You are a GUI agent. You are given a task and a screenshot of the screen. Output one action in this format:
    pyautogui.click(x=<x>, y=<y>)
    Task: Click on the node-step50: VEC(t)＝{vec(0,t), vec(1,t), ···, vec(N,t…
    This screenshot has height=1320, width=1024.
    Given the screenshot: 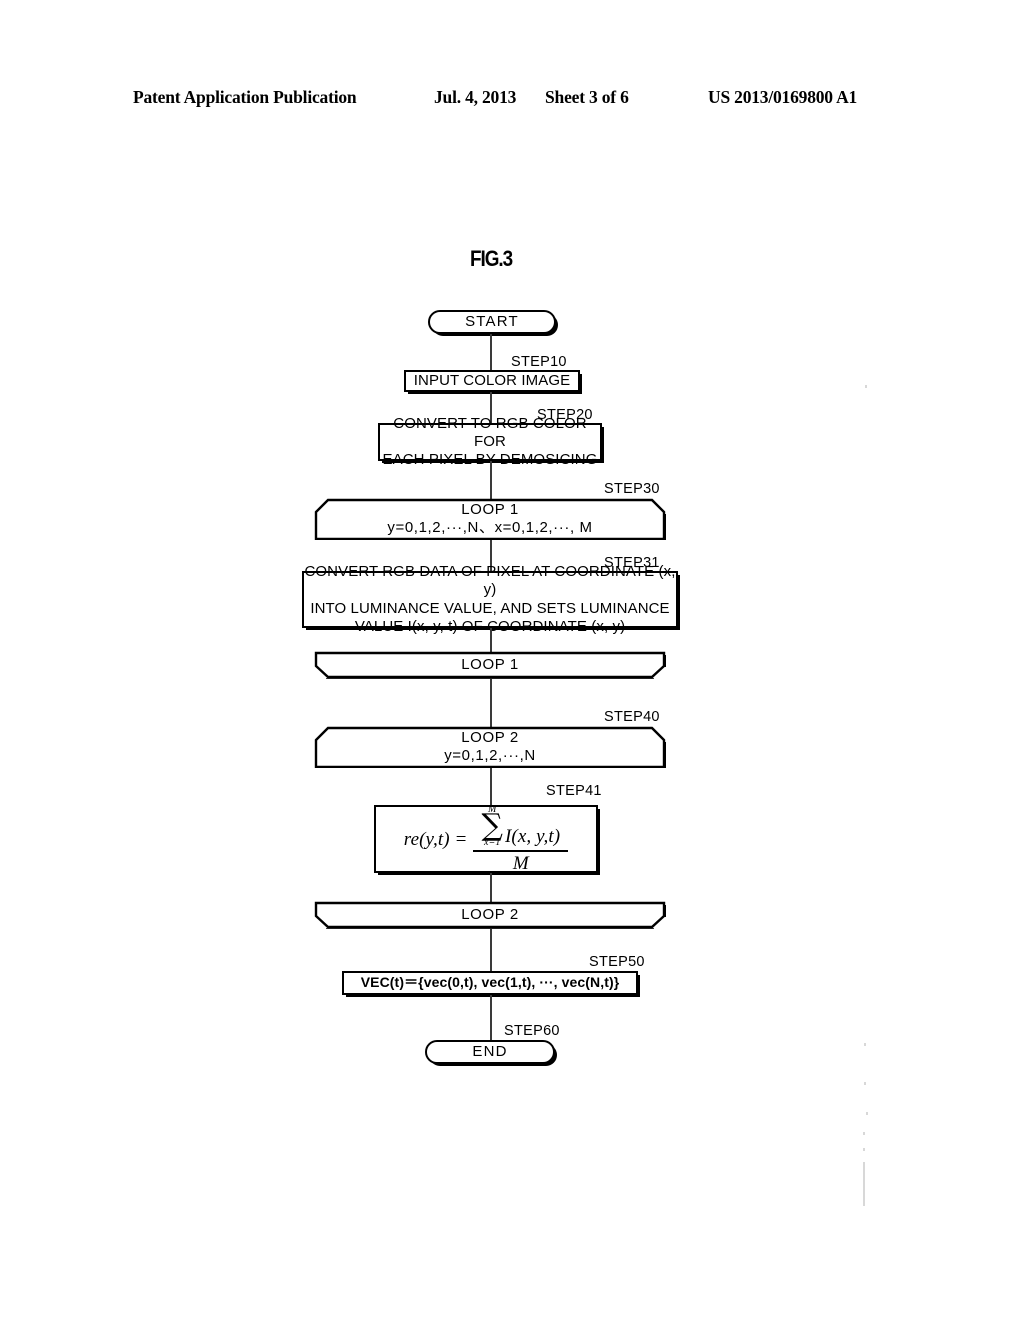 What is the action you would take?
    pyautogui.click(x=490, y=983)
    